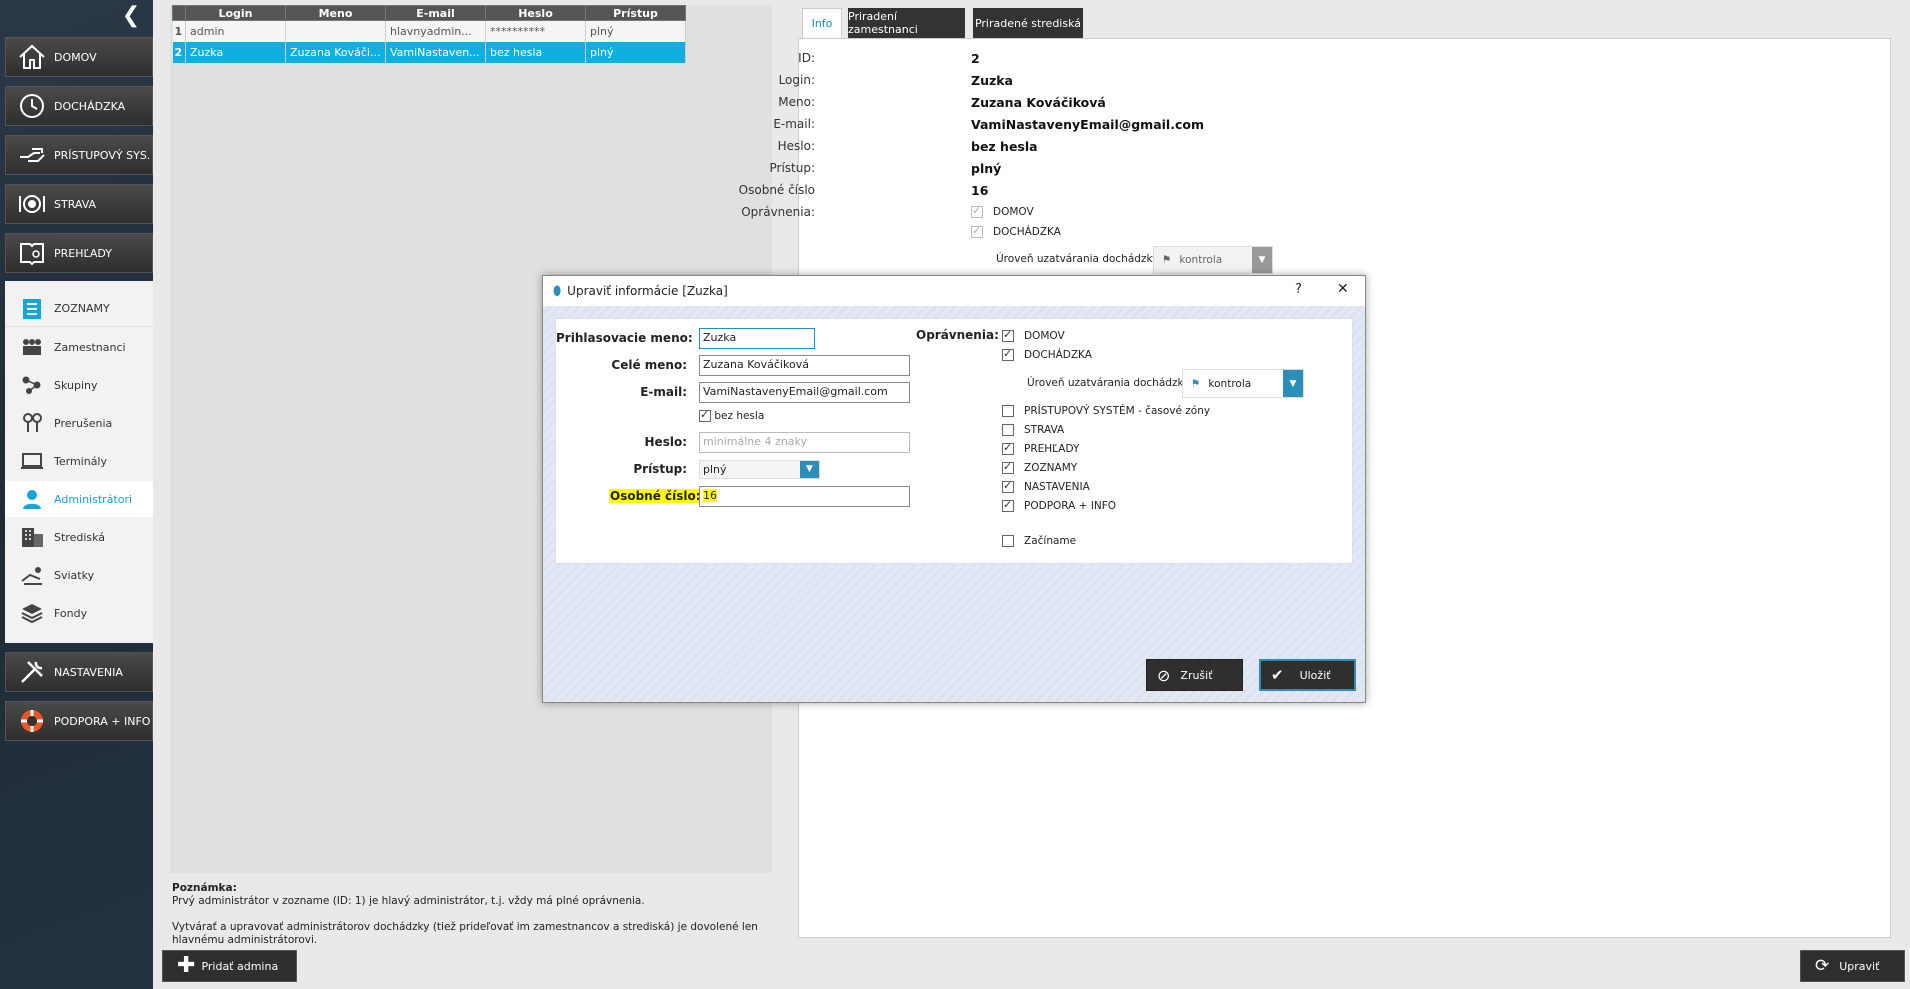 The width and height of the screenshot is (1910, 989). I want to click on column-header: Prístup, so click(635, 13).